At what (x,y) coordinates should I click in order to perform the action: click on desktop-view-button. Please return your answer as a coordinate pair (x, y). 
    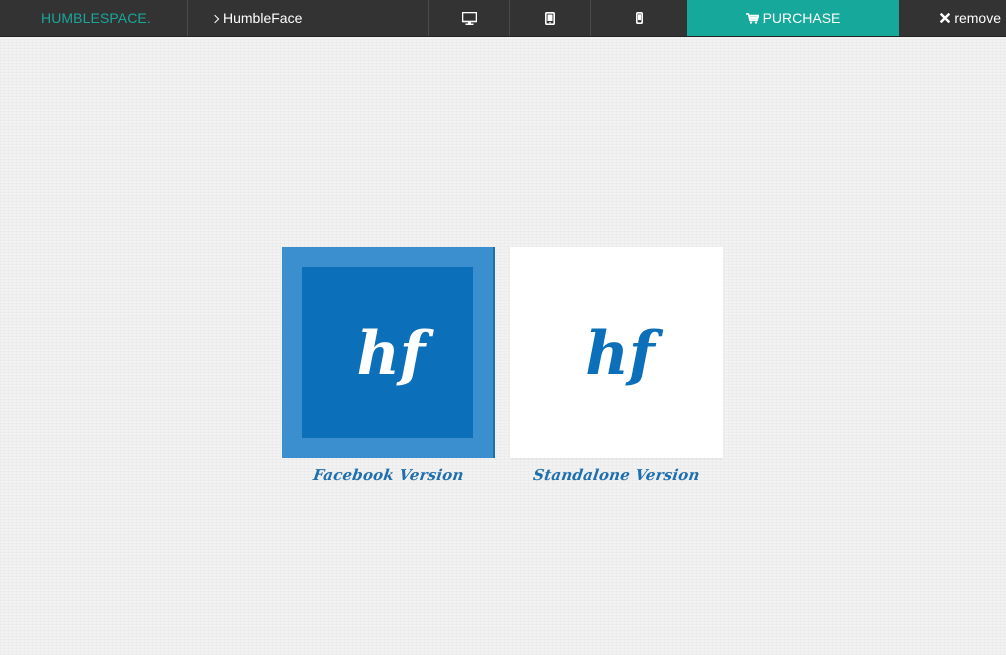
    Looking at the image, I should click on (469, 18).